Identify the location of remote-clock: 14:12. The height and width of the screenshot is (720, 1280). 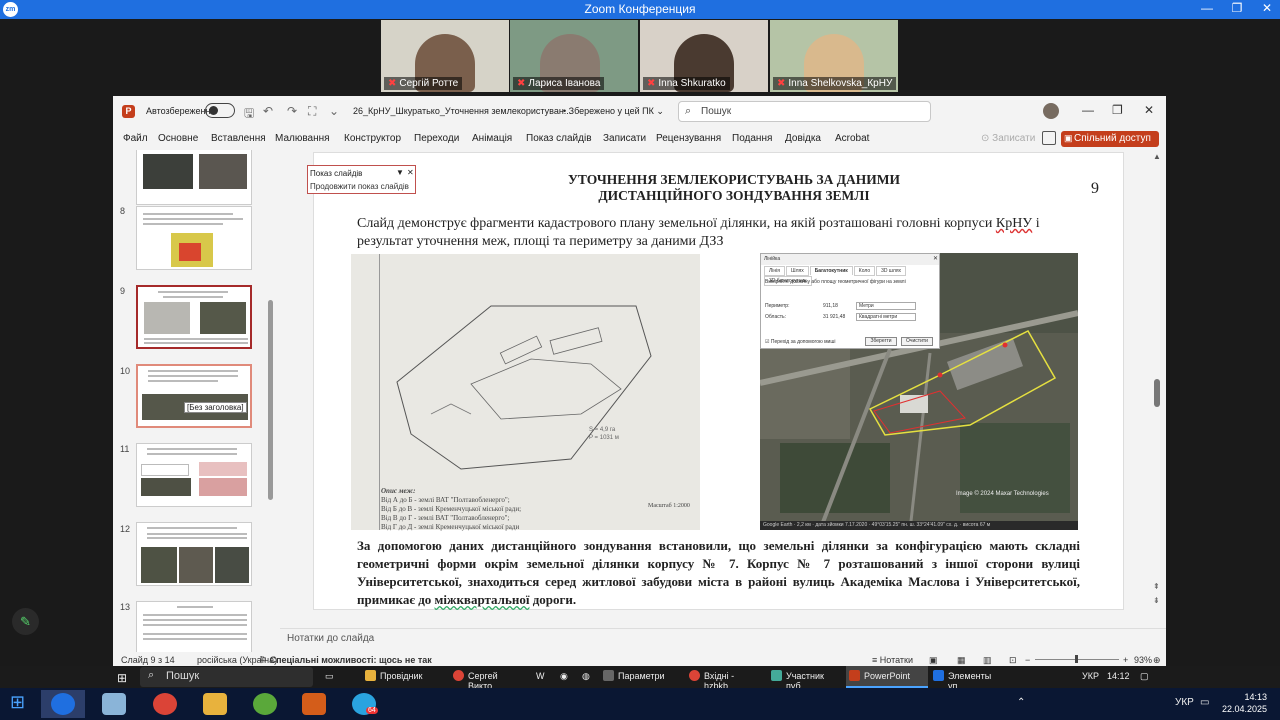
(1118, 676).